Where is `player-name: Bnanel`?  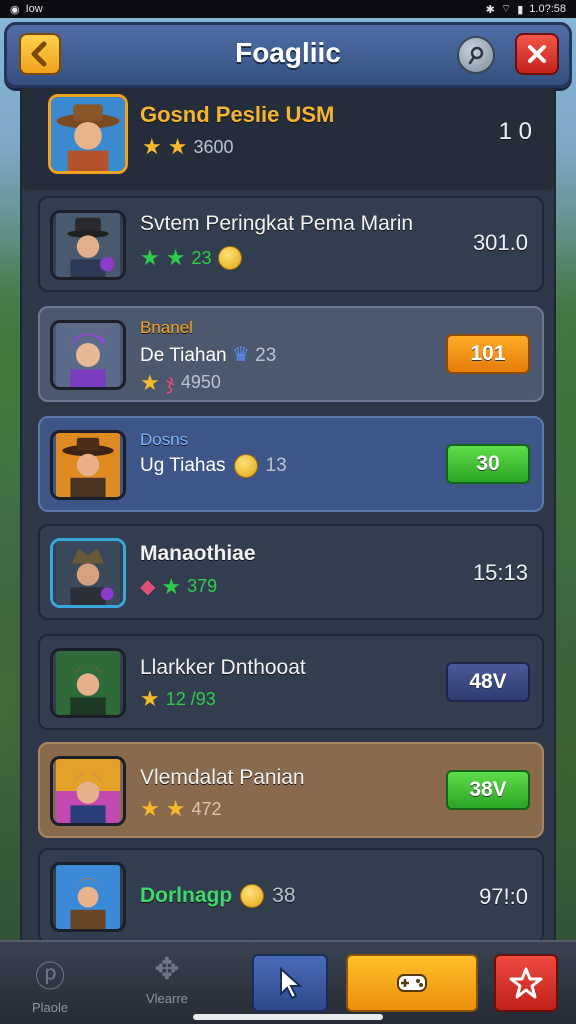 player-name: Bnanel is located at coordinates (166, 327).